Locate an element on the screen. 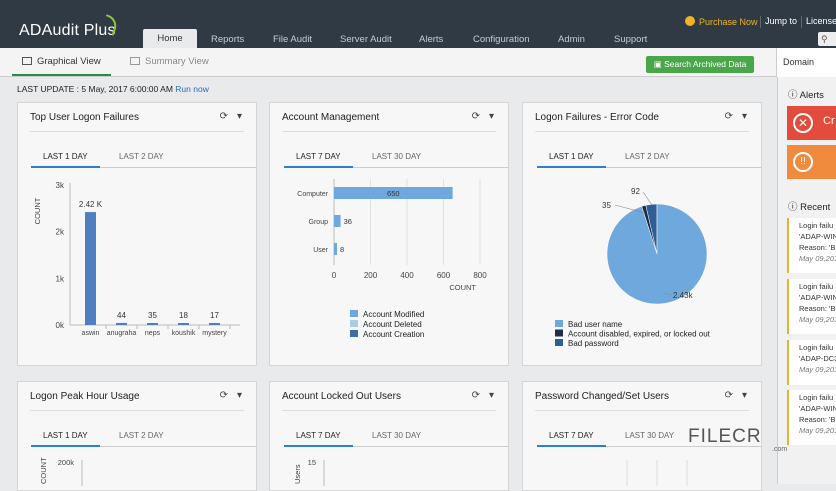 The height and width of the screenshot is (491, 836). warning-alert-box: !! is located at coordinates (811, 162).